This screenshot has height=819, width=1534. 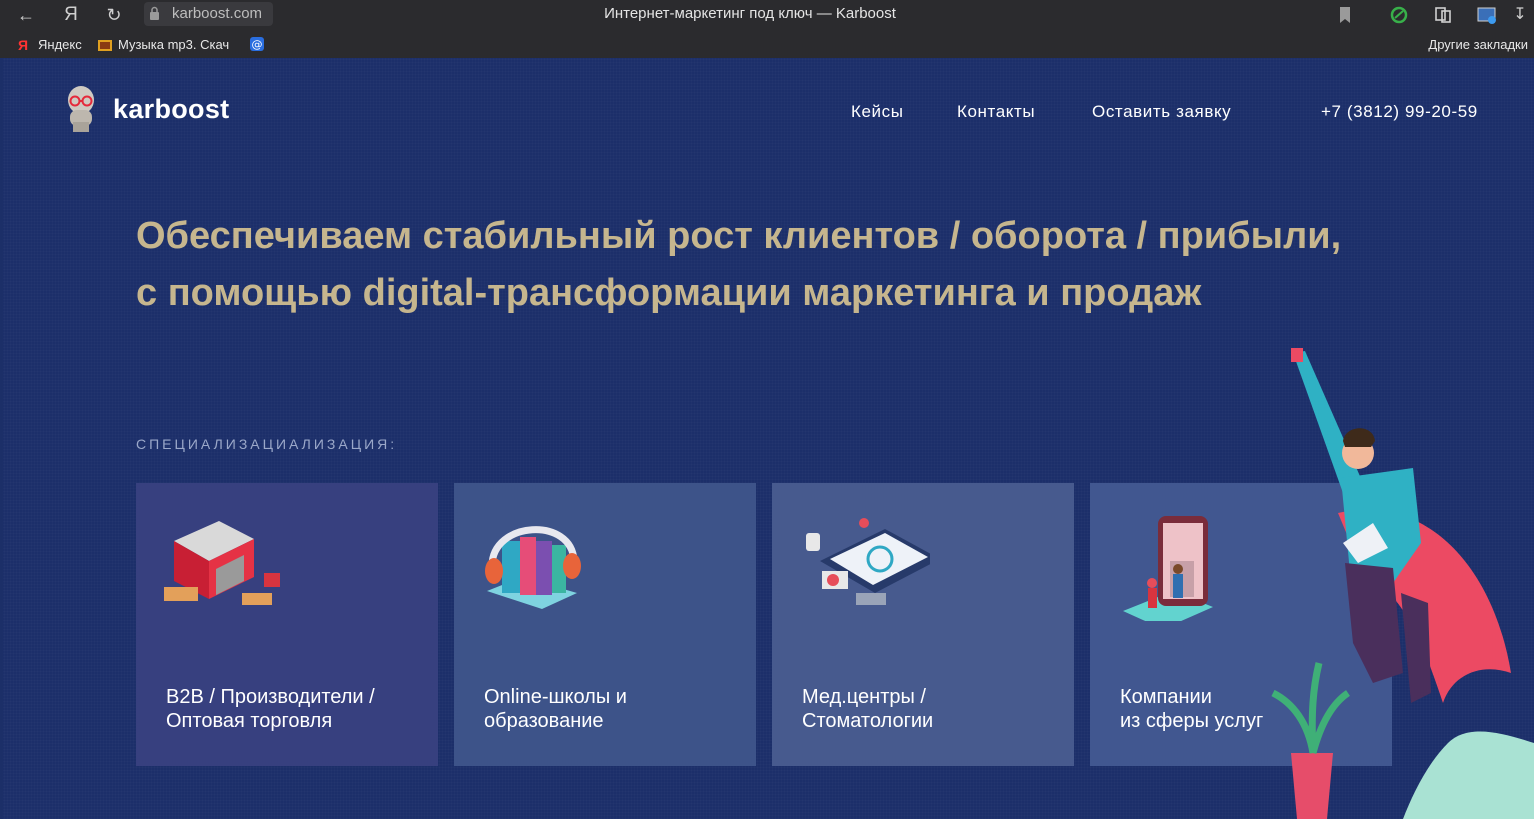 What do you see at coordinates (267, 444) in the screenshot?
I see `specialization-label: СПЕЦИАЛИЗАЦИАЛИЗАЦИЯ:` at bounding box center [267, 444].